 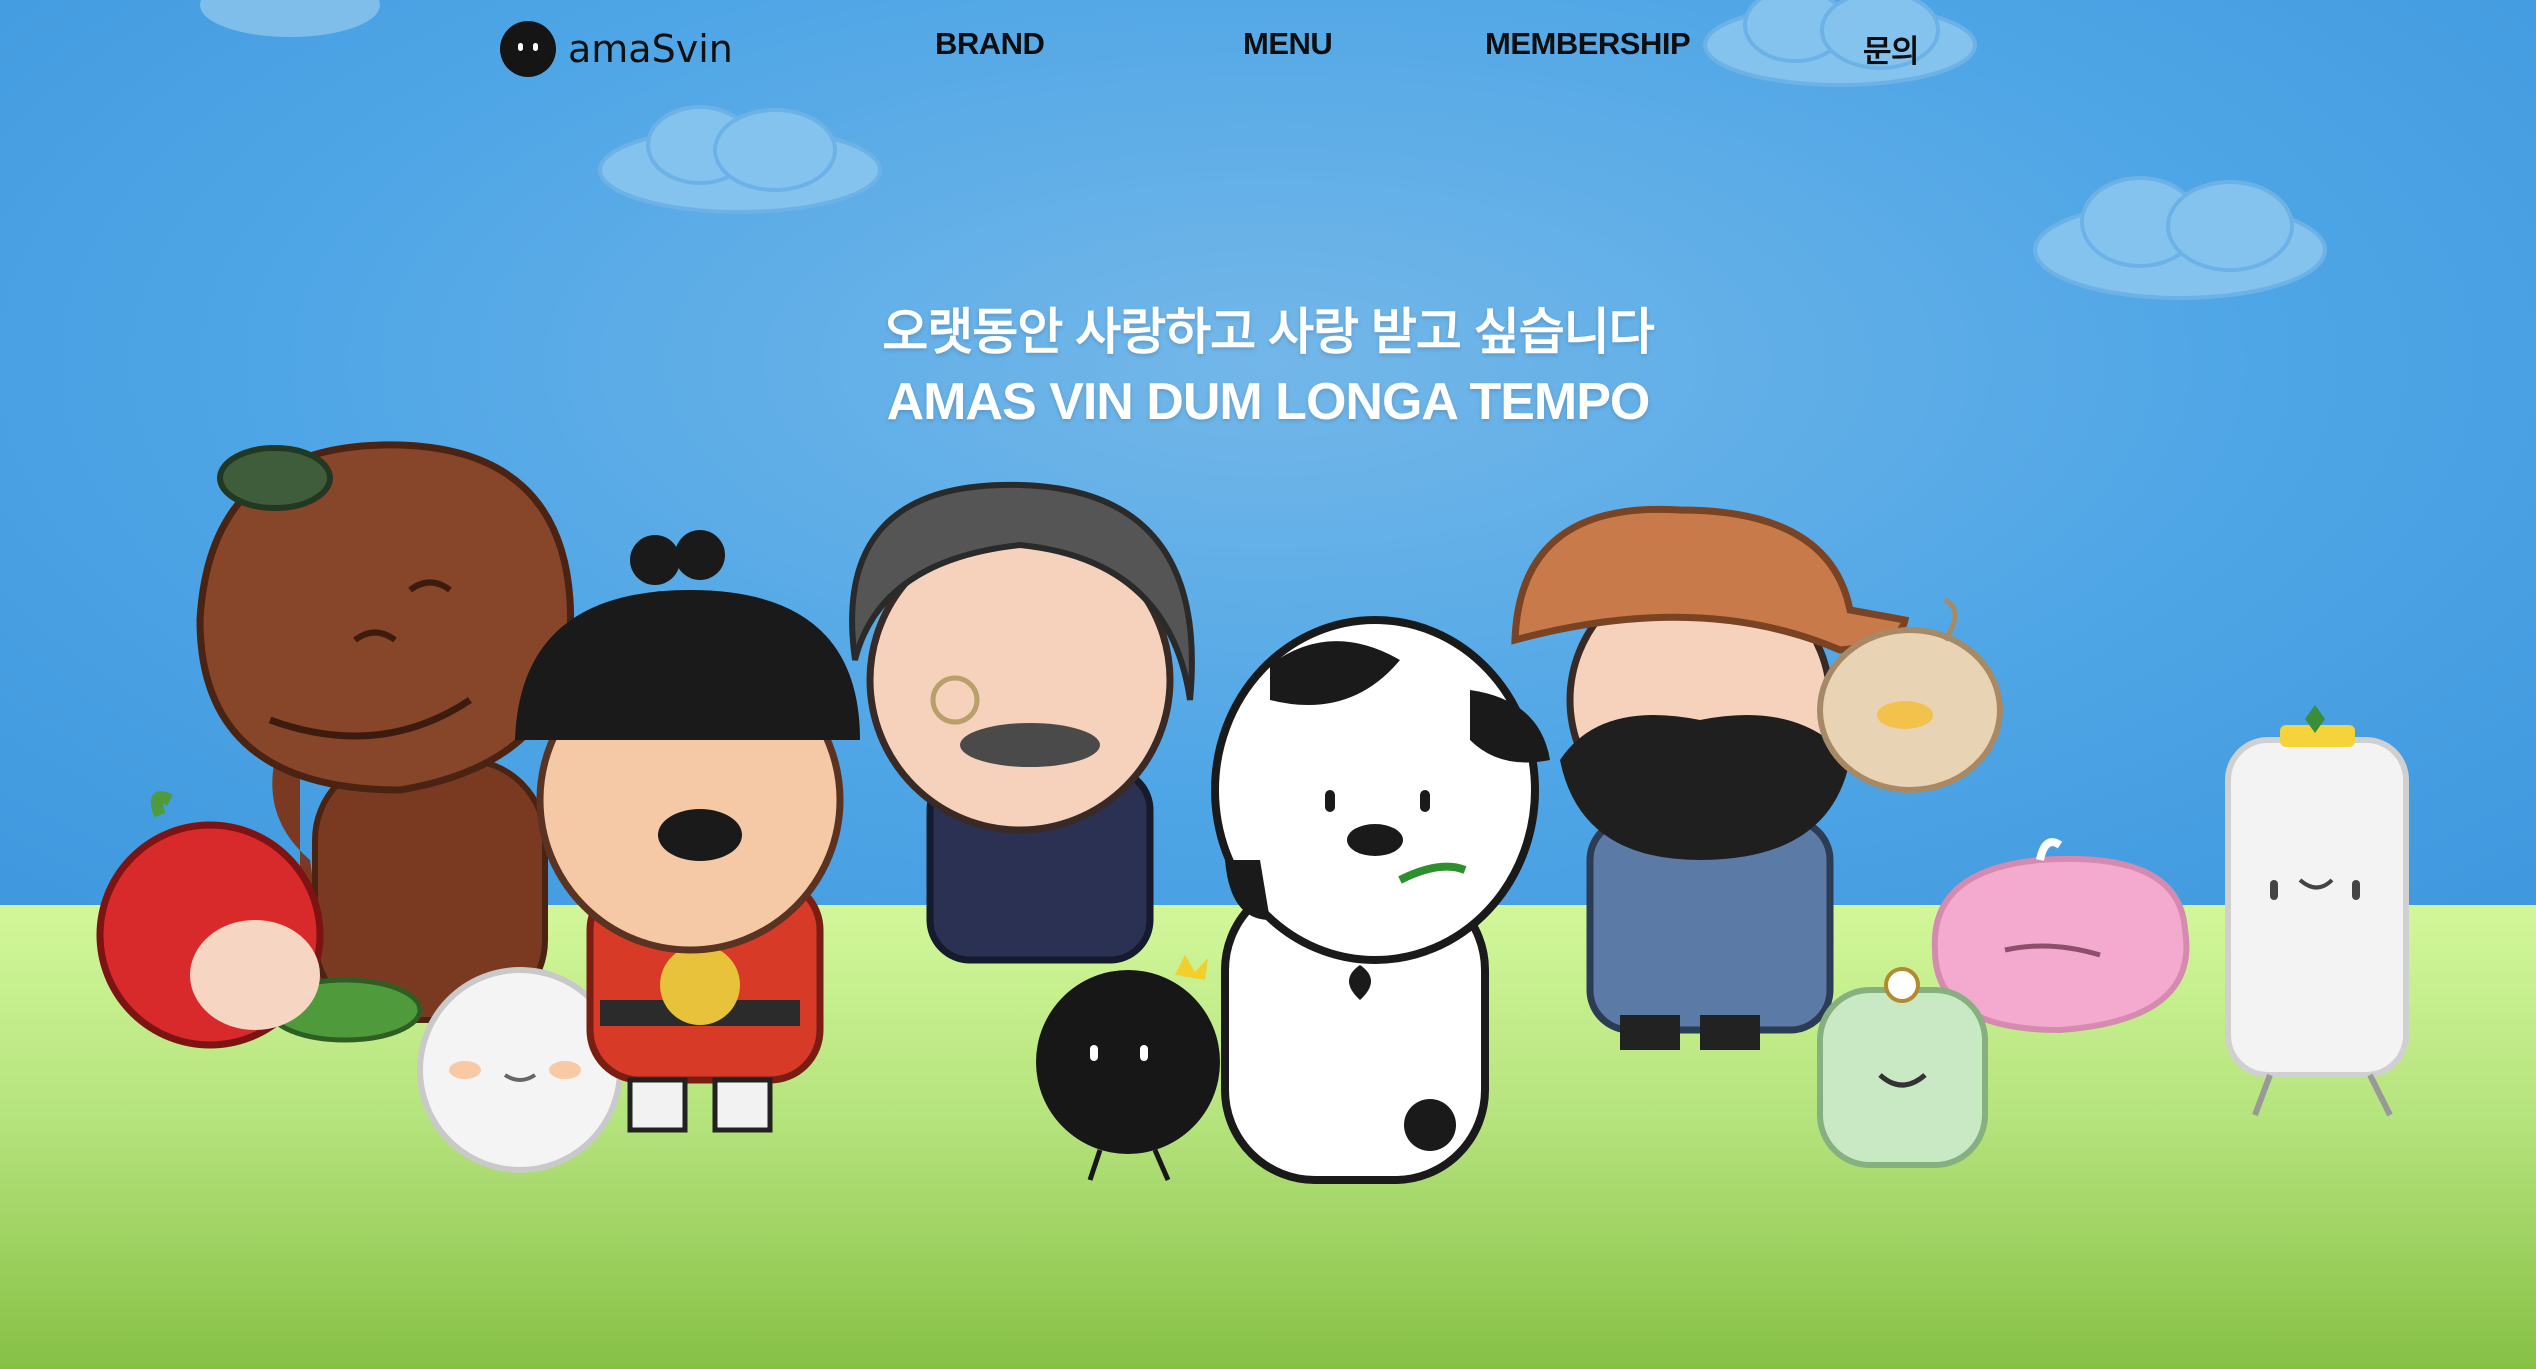 What do you see at coordinates (1022, 722) in the screenshot?
I see `gentleman-character` at bounding box center [1022, 722].